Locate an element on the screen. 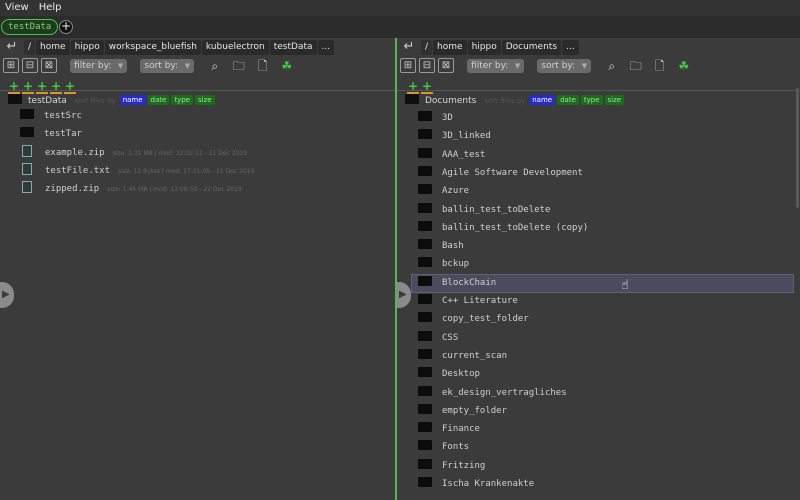 The width and height of the screenshot is (800, 500). list-item: empty_folder is located at coordinates (602, 411).